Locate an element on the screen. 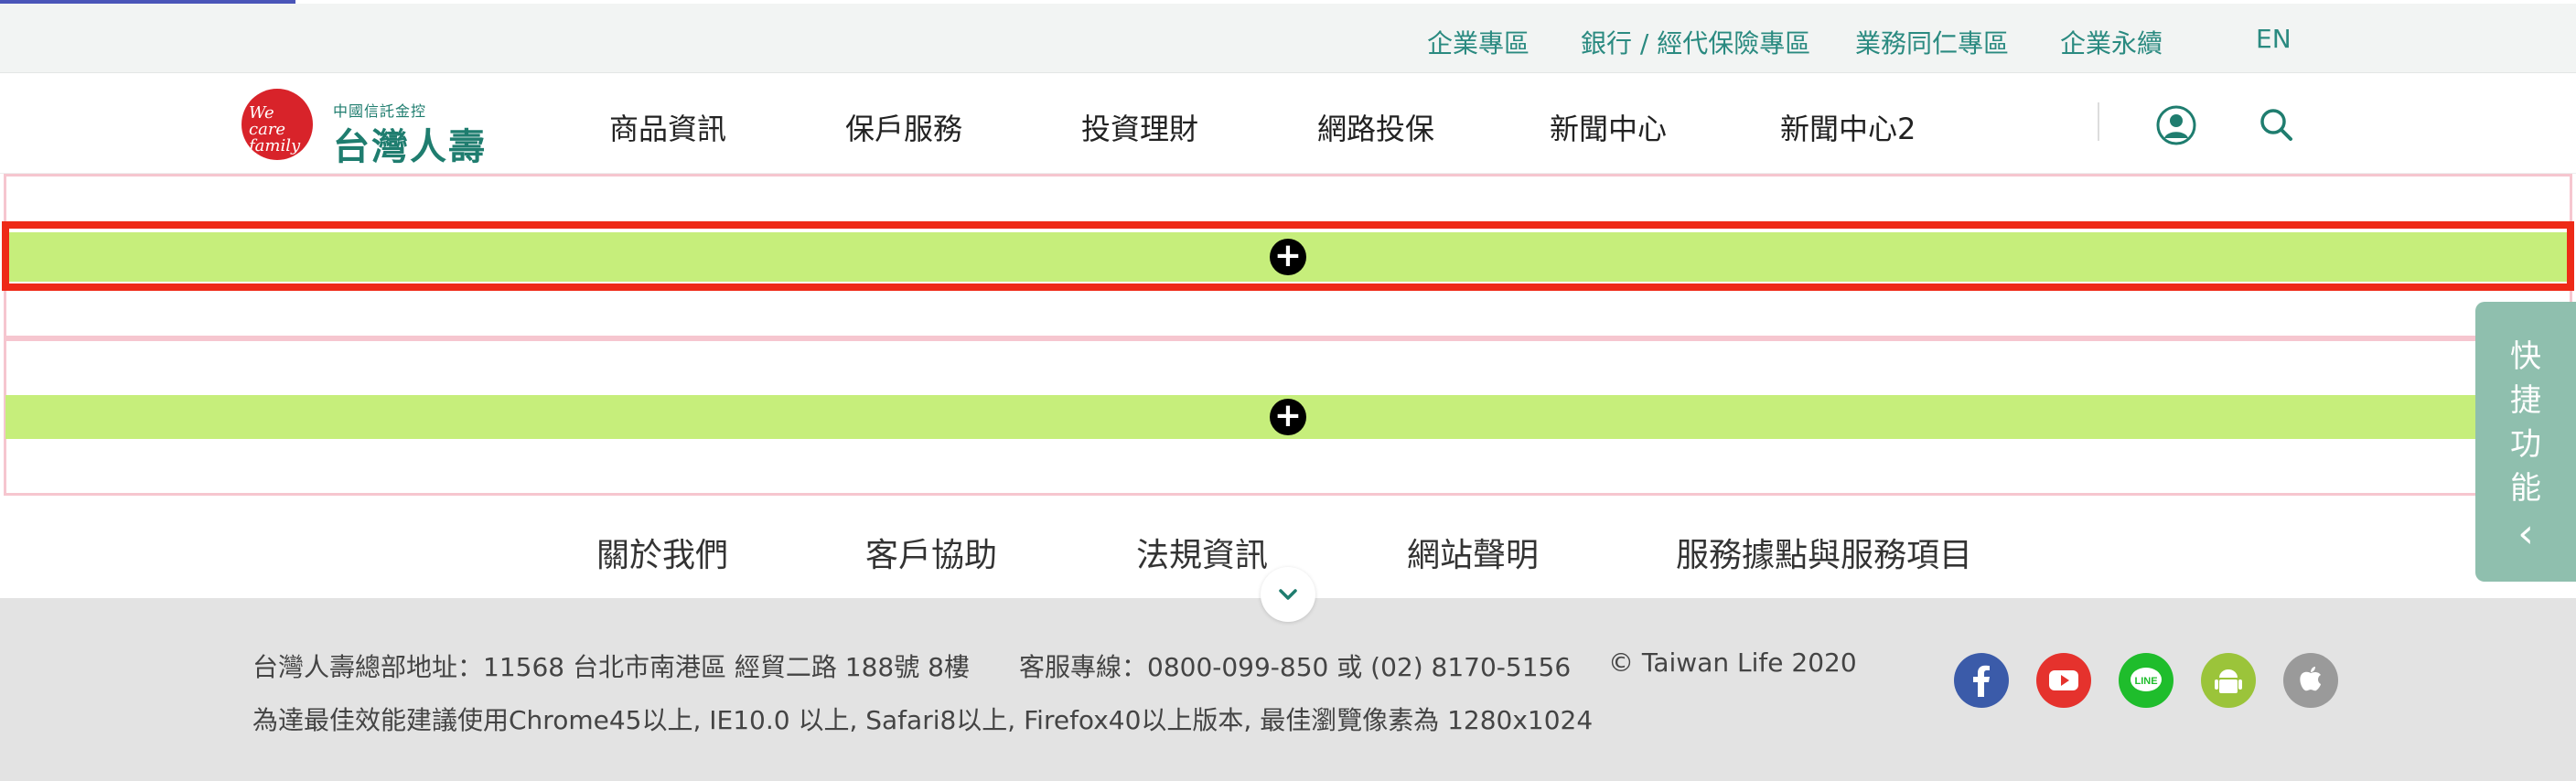  chevron-down-icon is located at coordinates (1288, 594).